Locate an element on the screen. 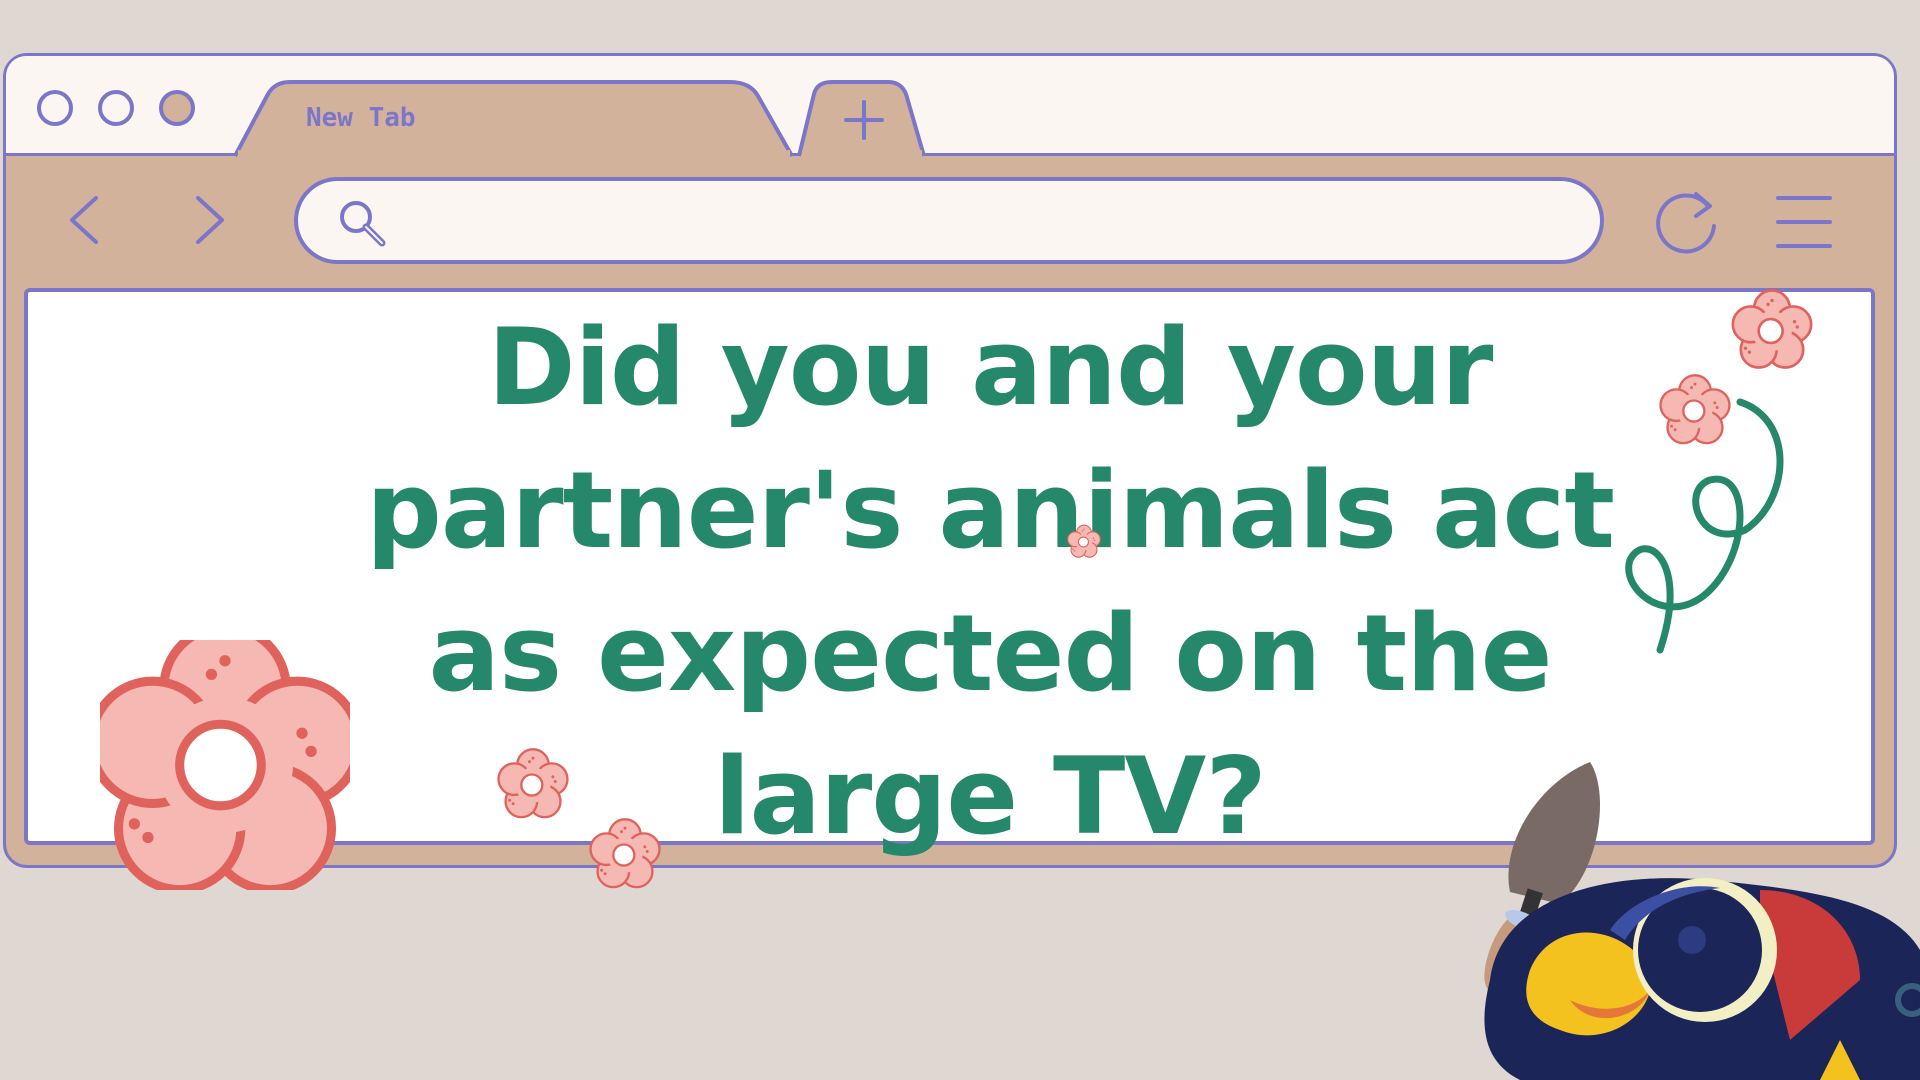 The height and width of the screenshot is (1080, 1920). address-bar is located at coordinates (949, 220).